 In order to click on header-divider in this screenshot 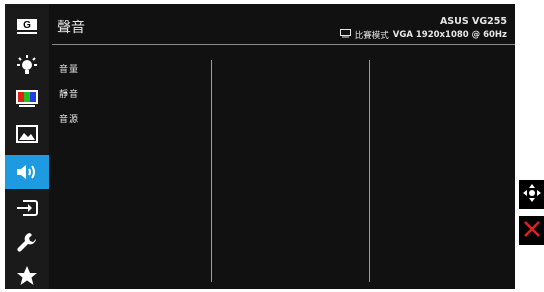, I will do `click(283, 44)`.